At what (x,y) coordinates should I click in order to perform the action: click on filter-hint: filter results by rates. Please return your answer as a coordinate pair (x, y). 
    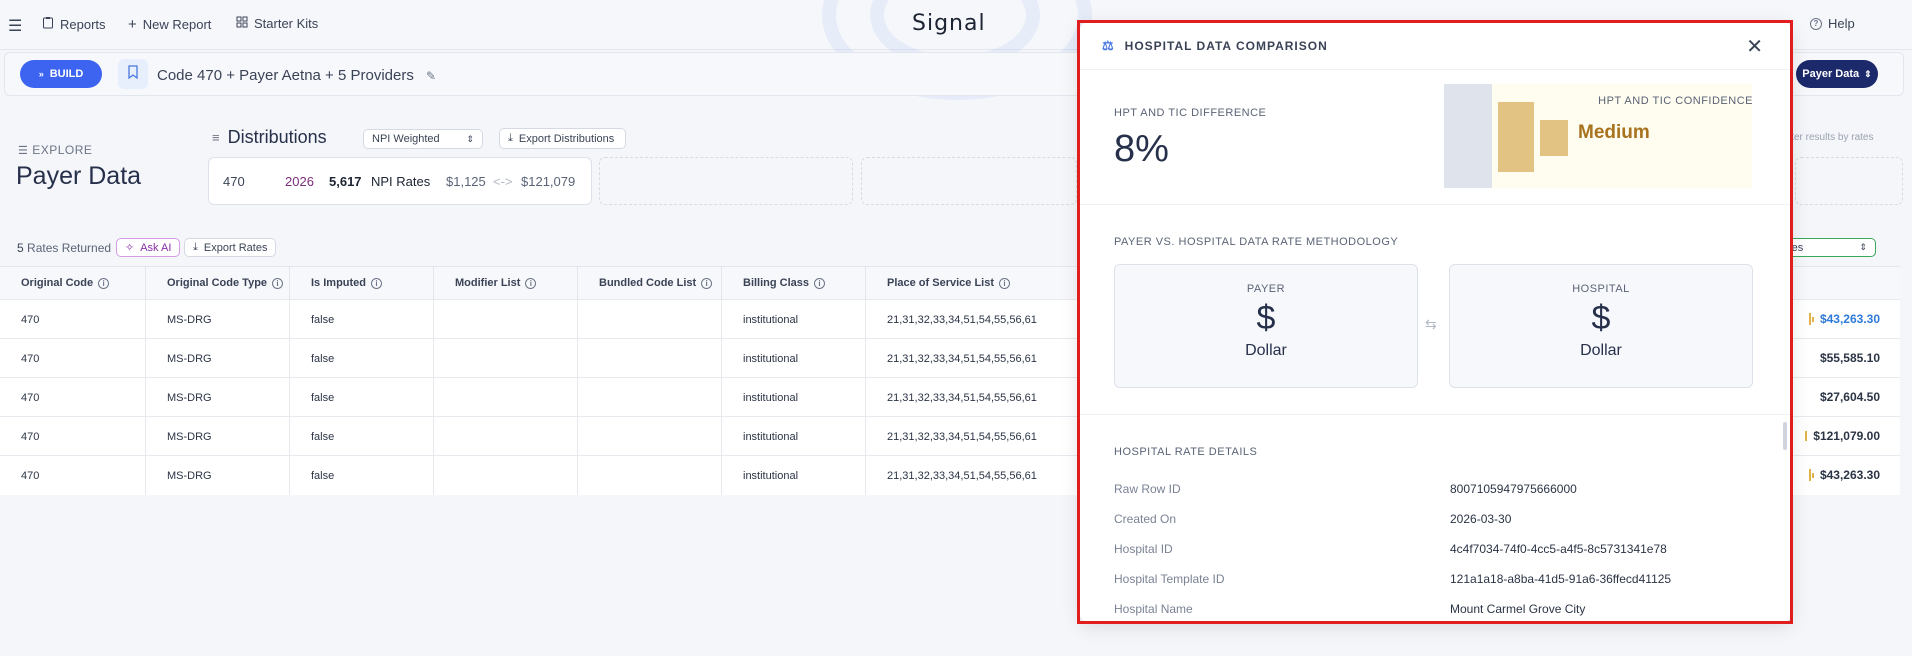
    Looking at the image, I should click on (1829, 137).